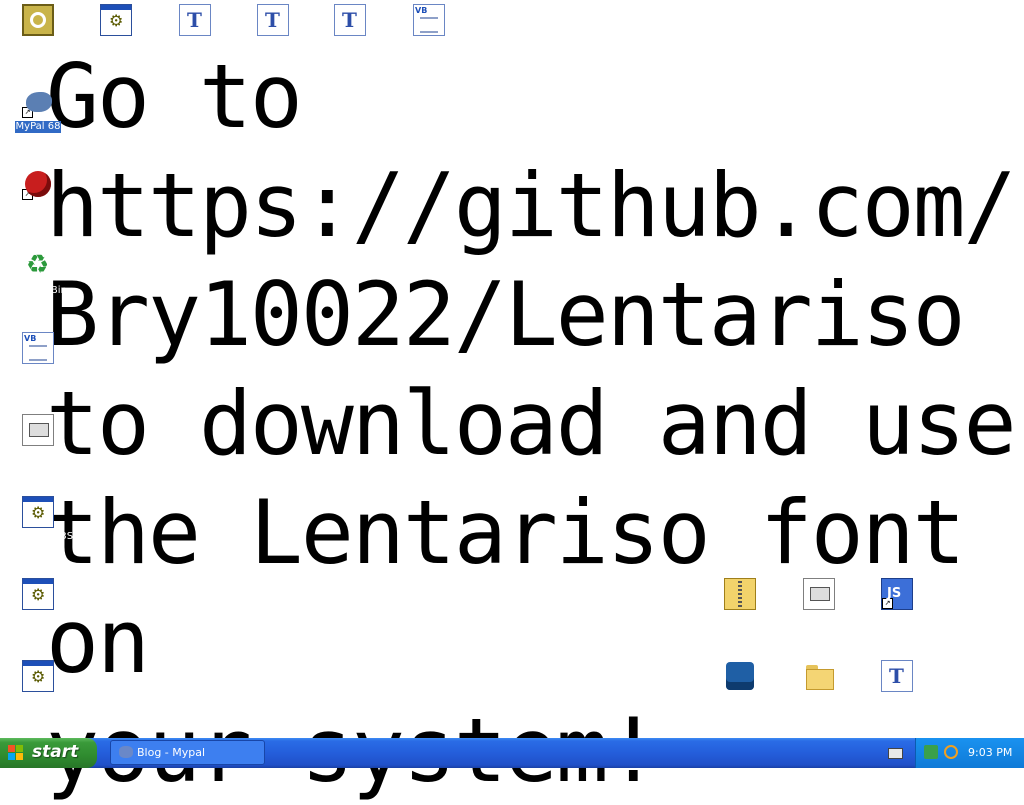  Describe the element at coordinates (38, 48) in the screenshot. I see `desktop-icon-label: Microsoft Outlook` at that location.